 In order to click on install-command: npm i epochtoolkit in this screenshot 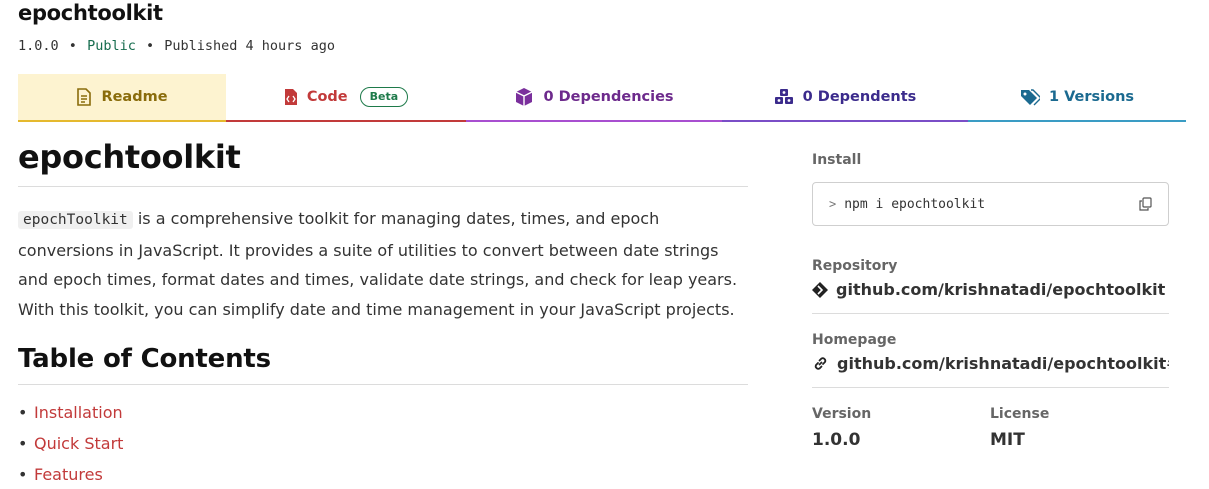, I will do `click(915, 204)`.